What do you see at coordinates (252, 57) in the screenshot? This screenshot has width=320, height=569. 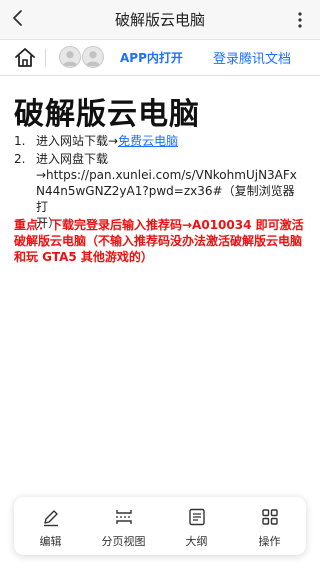 I see `login-tencent-docs-link: 登录腾讯文档` at bounding box center [252, 57].